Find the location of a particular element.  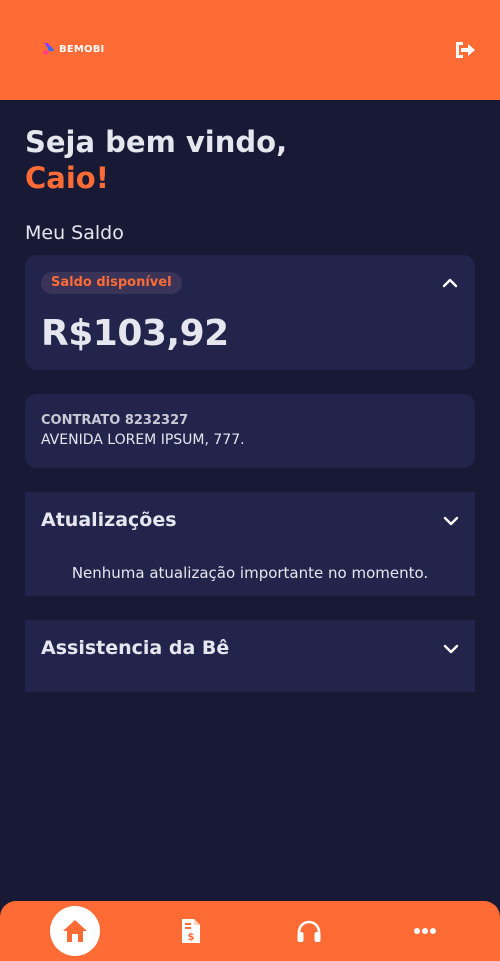

welcome-greeting: Seja bem vindo, Caio! is located at coordinates (156, 160).